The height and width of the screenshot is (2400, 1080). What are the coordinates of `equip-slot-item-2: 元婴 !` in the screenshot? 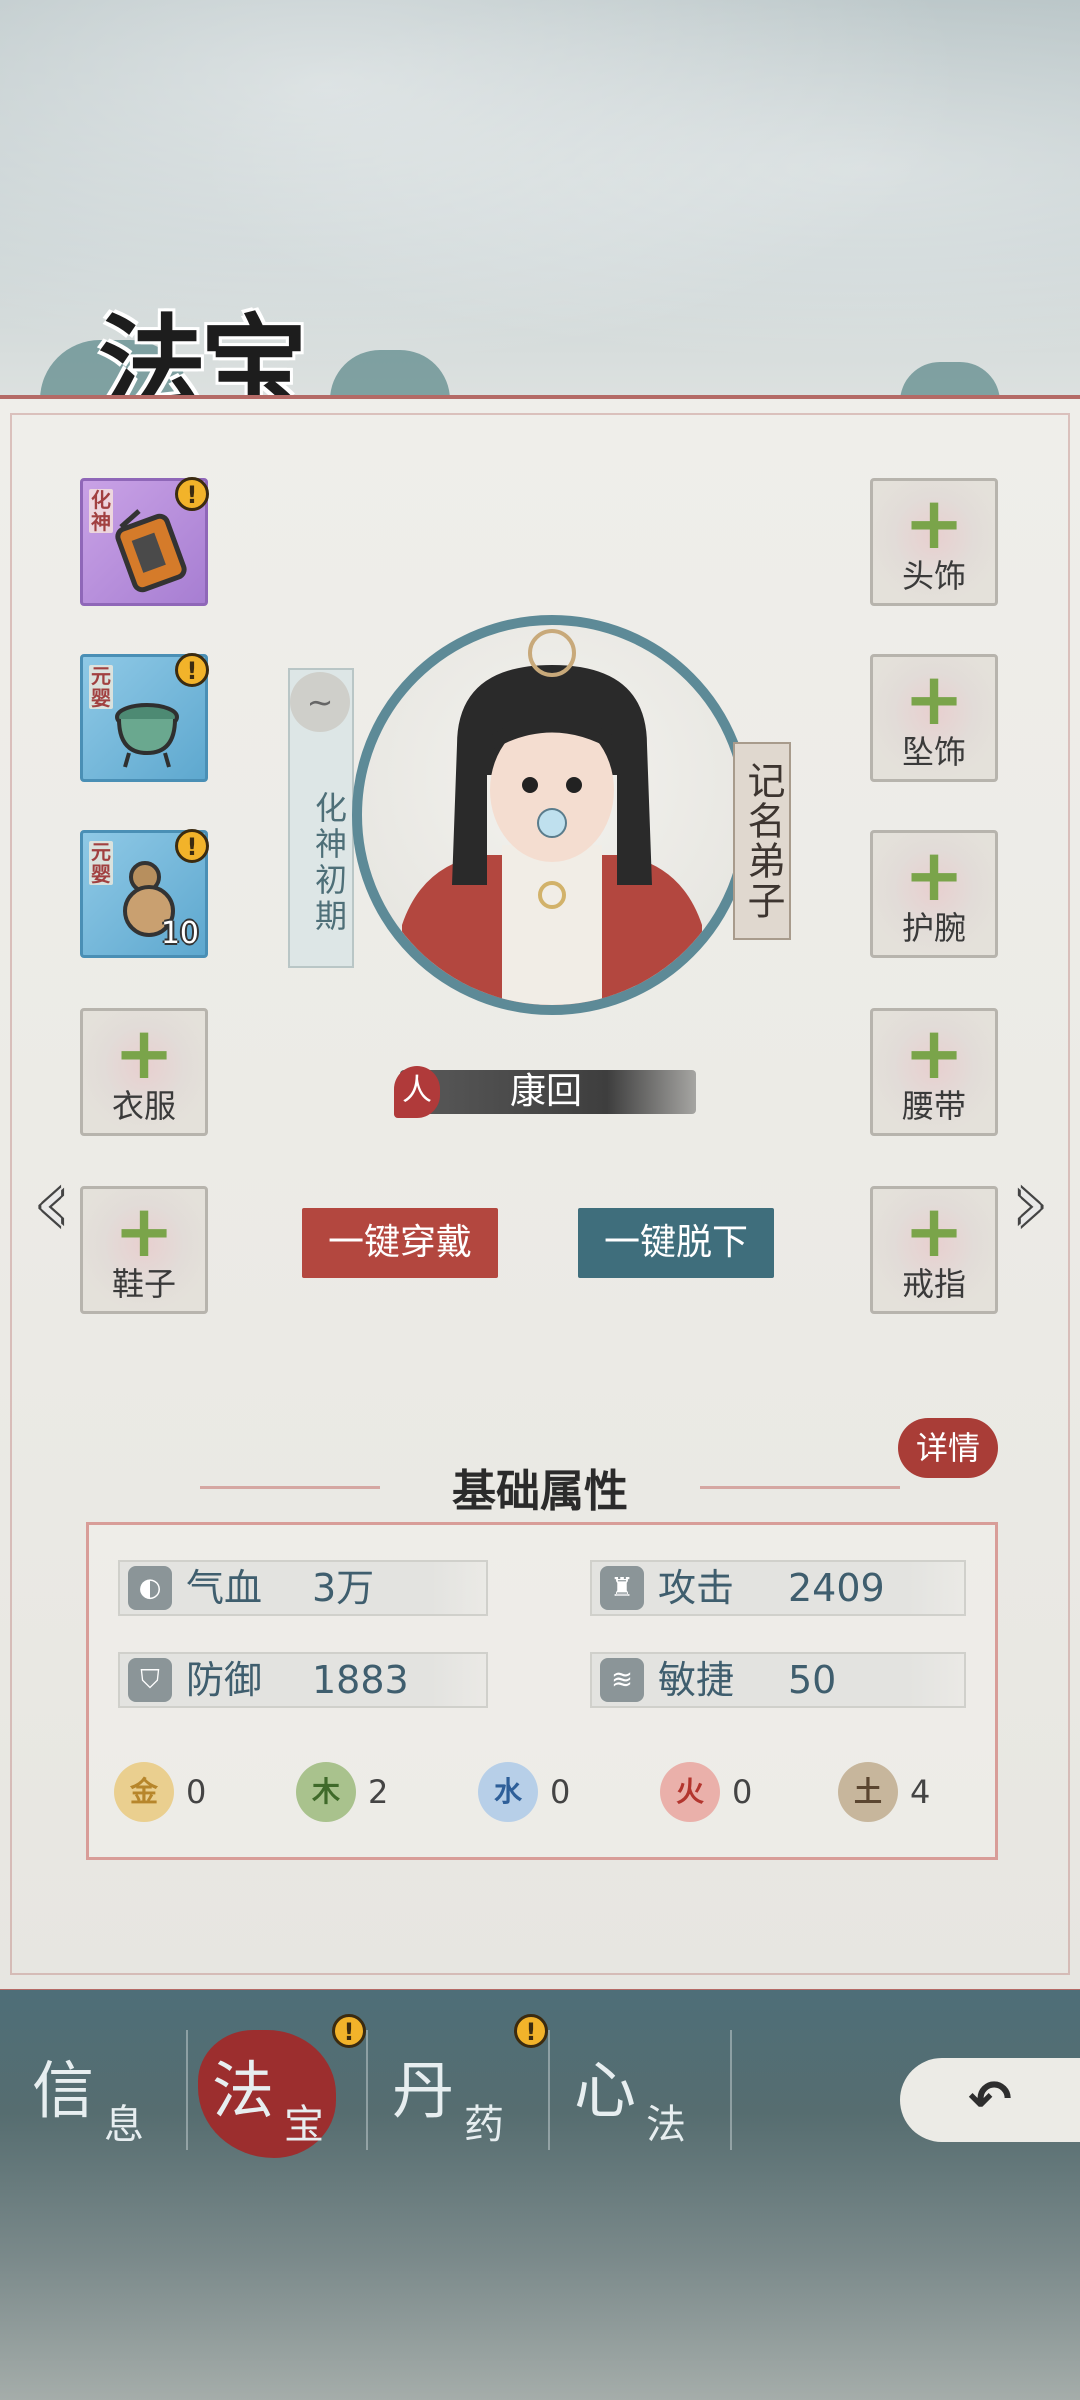 It's located at (144, 717).